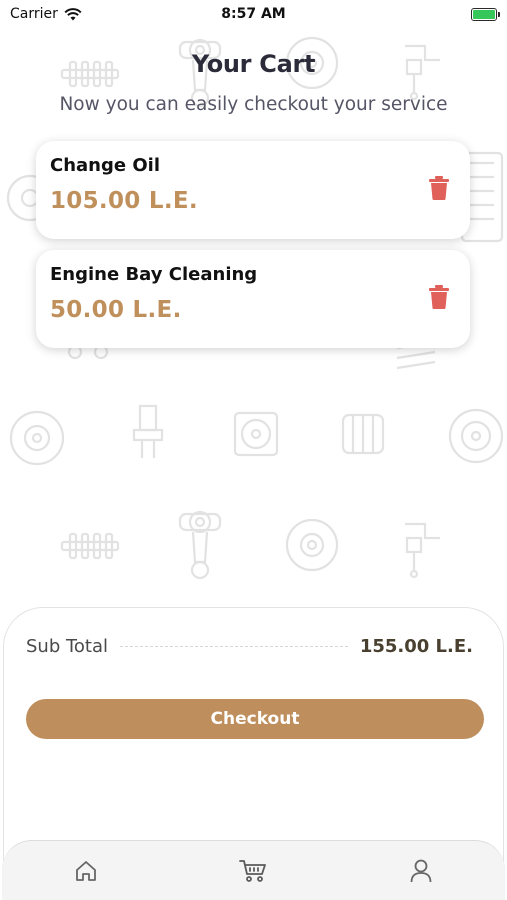 Image resolution: width=507 pixels, height=900 pixels. I want to click on battery-icon, so click(485, 14).